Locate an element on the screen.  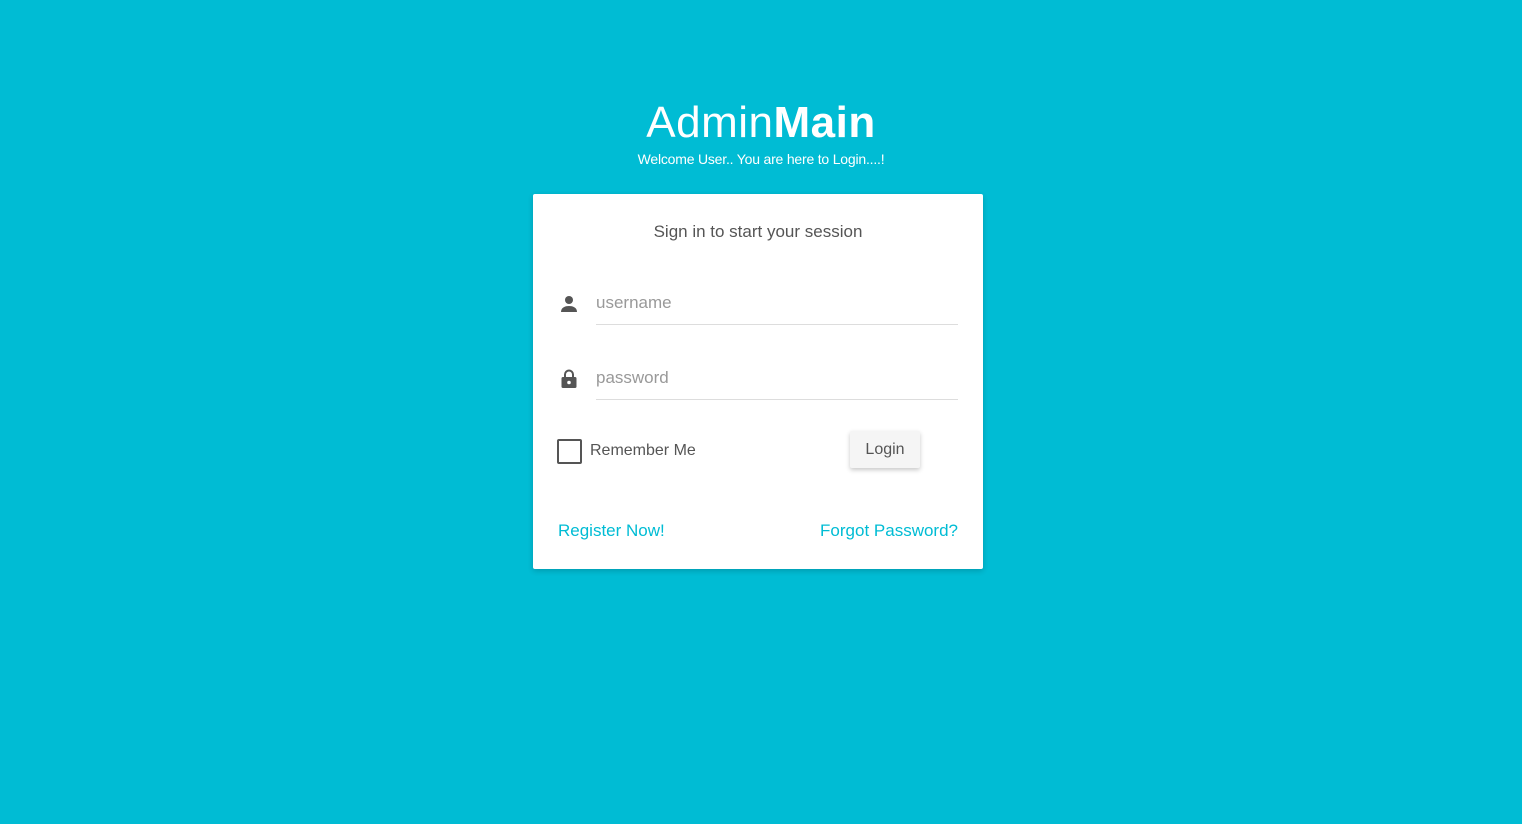
logo-title-light: Admin is located at coordinates (710, 122).